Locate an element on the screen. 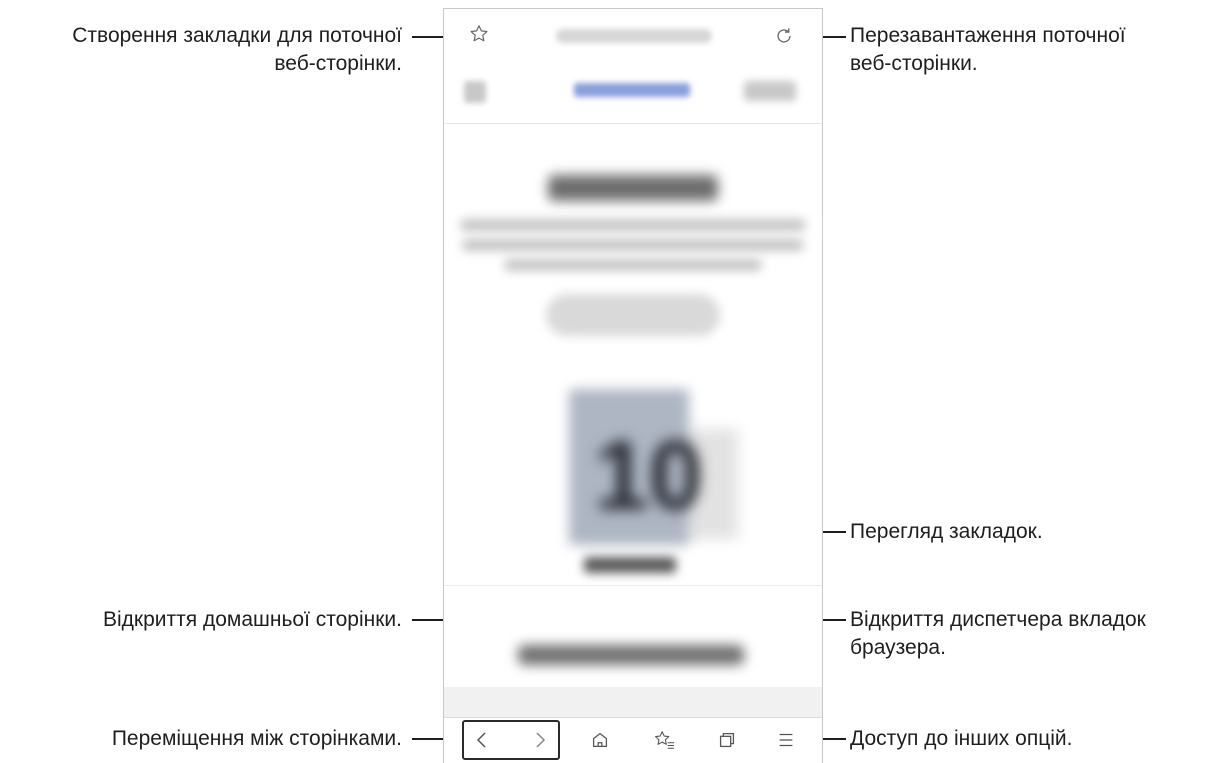 The image size is (1225, 763). callout-tab-manager-text: Відкриття диспетчера вкладок браузера. is located at coordinates (998, 633).